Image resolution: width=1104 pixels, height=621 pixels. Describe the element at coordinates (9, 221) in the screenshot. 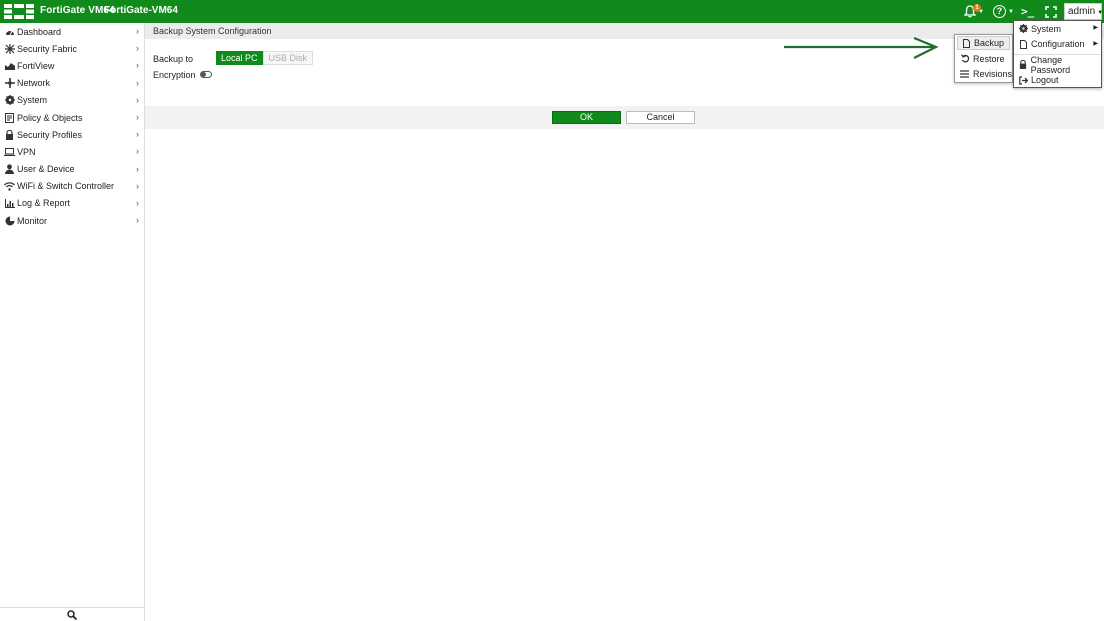

I see `pie-icon` at that location.